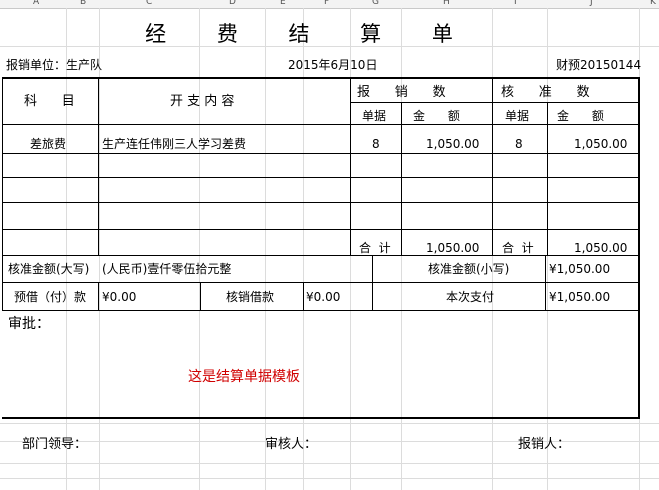 The width and height of the screenshot is (659, 490). I want to click on voucher-number: 财预20150144, so click(598, 65).